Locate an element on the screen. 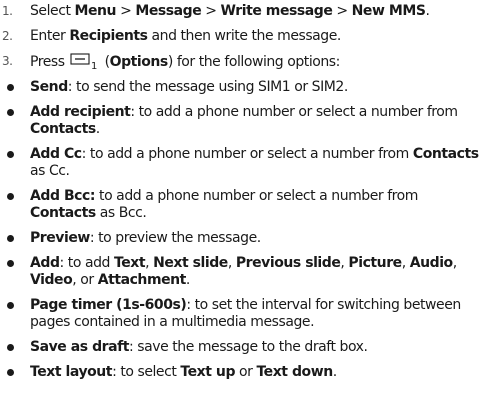 The height and width of the screenshot is (398, 487). text-up-term: Text up is located at coordinates (208, 372).